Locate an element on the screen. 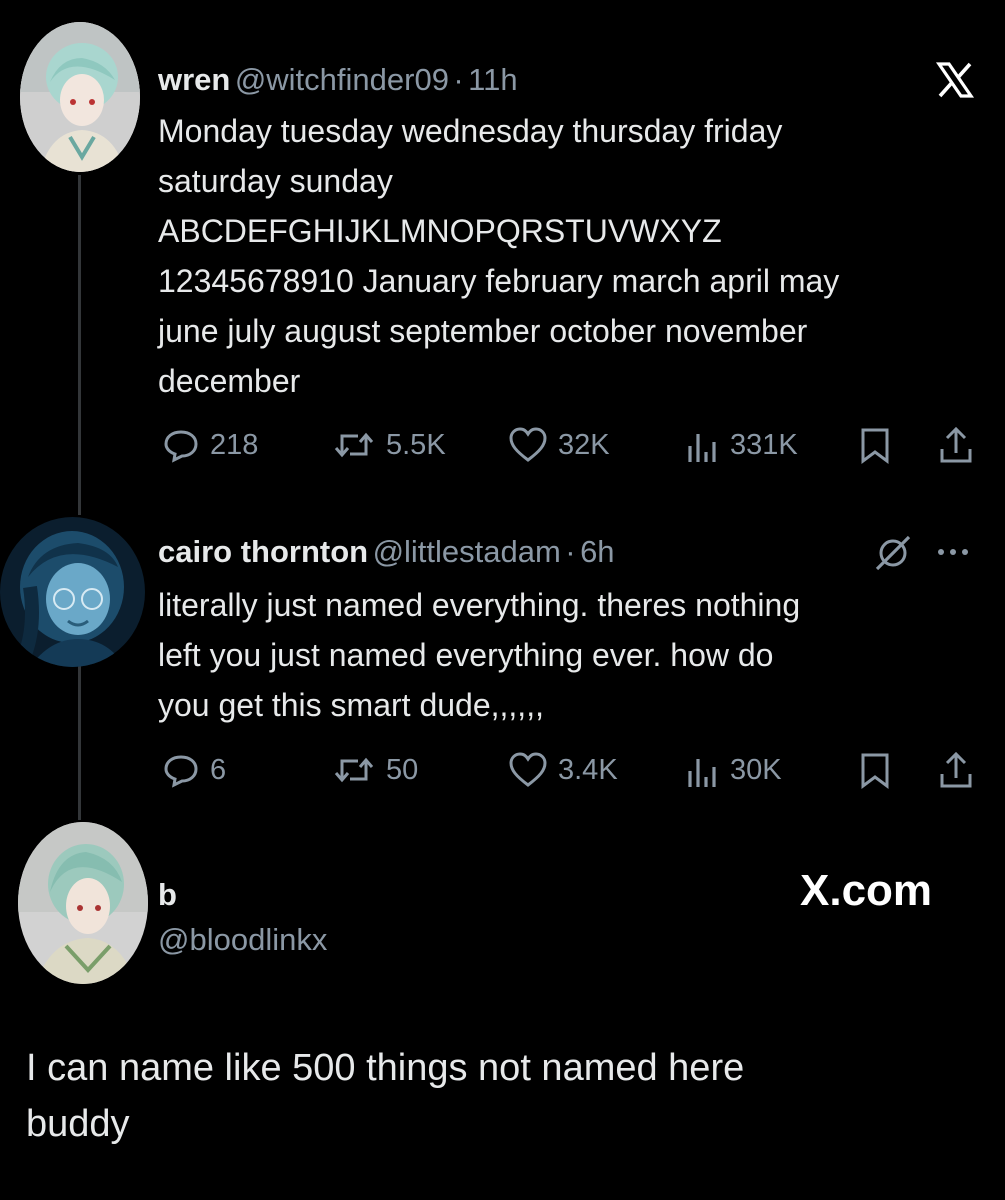 The height and width of the screenshot is (1200, 1005). like-button: 32K is located at coordinates (559, 445).